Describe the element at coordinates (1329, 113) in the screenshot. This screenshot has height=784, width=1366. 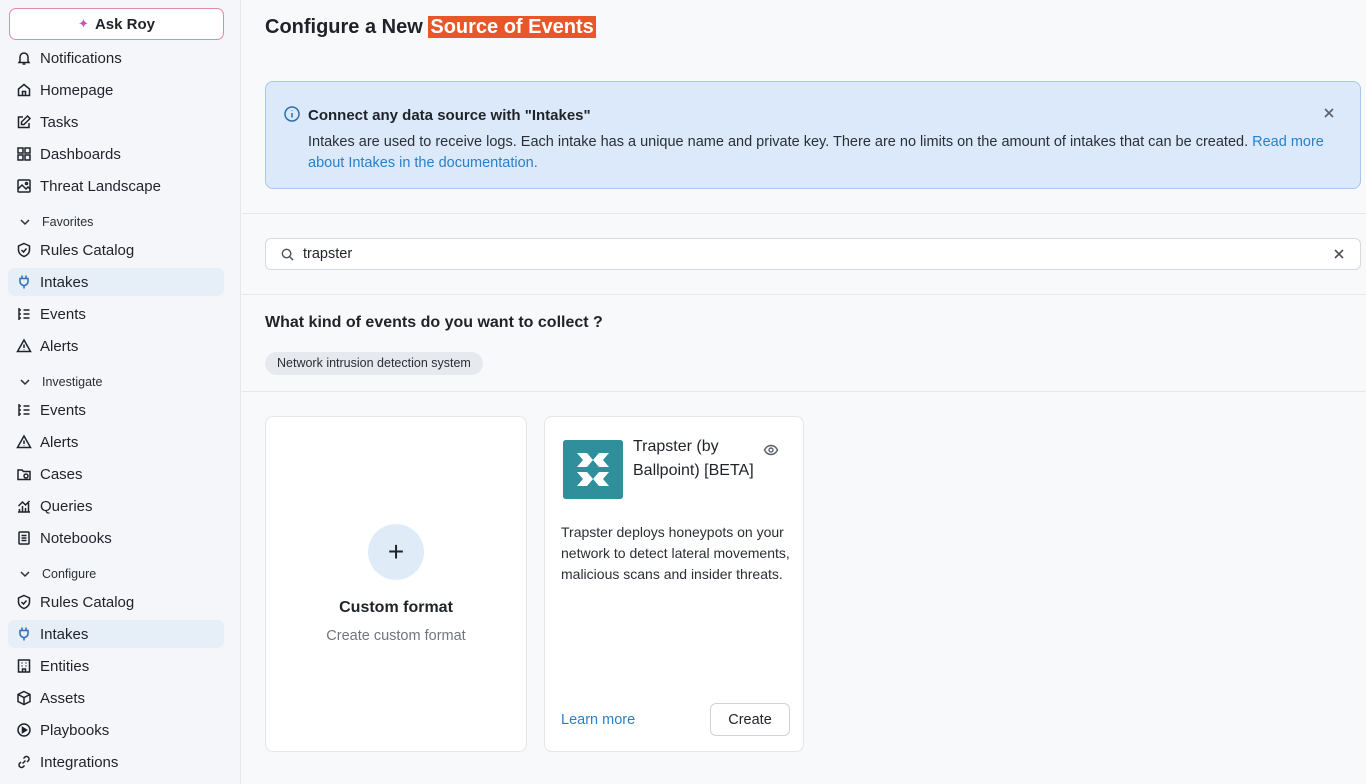
I see `close-icon` at that location.